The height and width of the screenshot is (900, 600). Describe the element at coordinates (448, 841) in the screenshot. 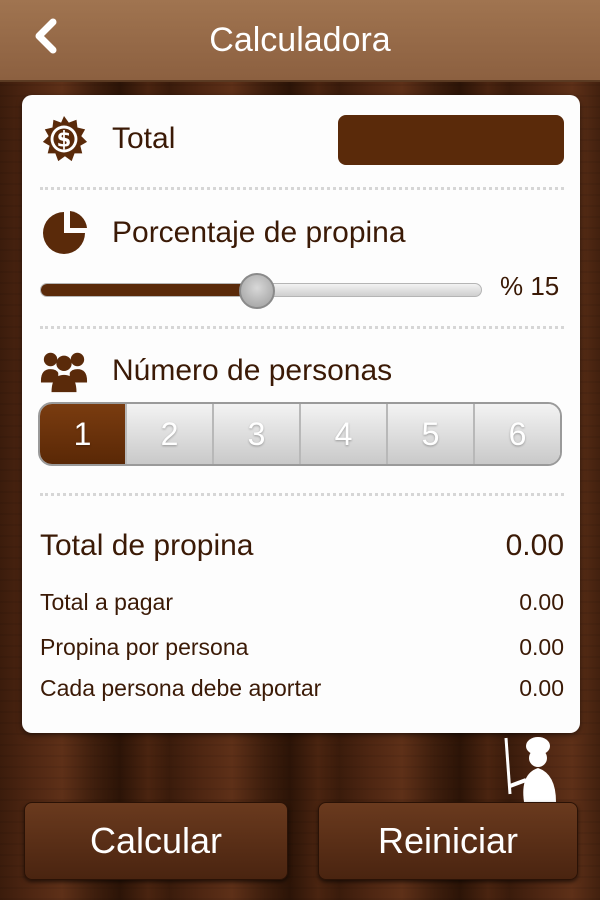

I see `reset-button: Reiniciar` at that location.